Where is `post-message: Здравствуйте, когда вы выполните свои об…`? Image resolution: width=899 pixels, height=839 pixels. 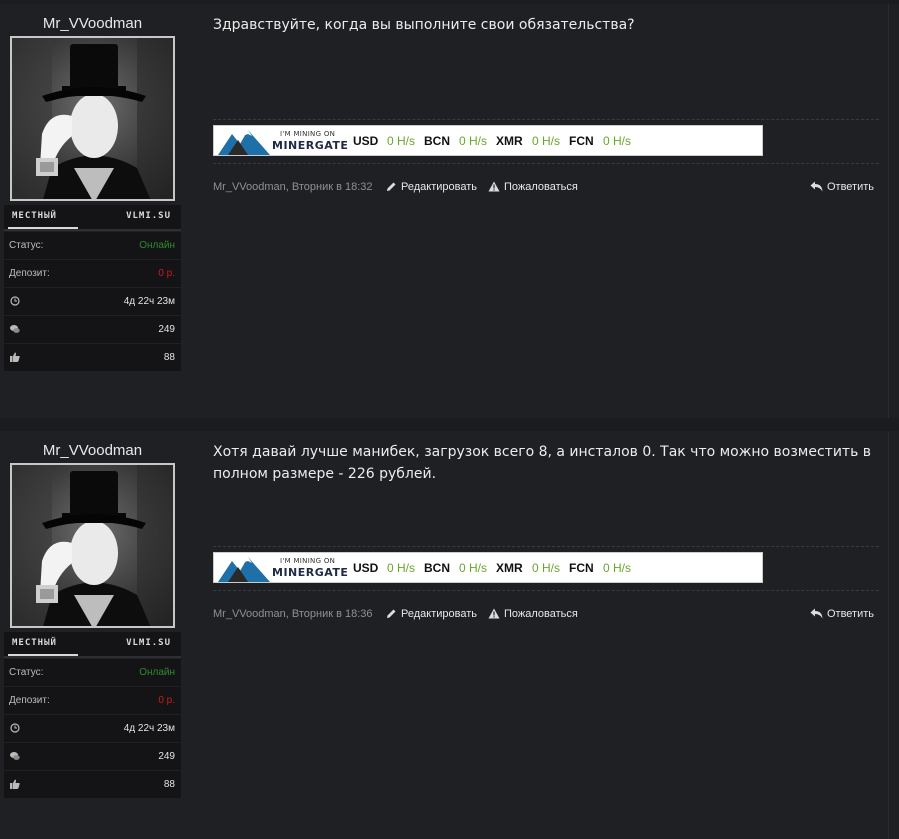 post-message: Здравствуйте, когда вы выполните свои об… is located at coordinates (424, 25).